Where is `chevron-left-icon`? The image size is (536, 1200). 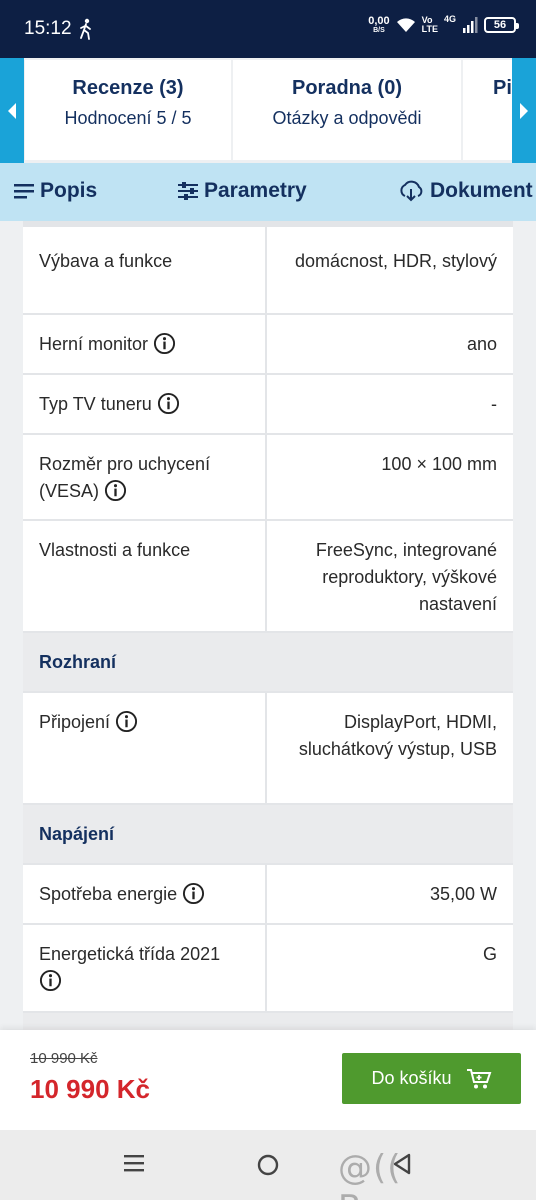
chevron-left-icon is located at coordinates (12, 111).